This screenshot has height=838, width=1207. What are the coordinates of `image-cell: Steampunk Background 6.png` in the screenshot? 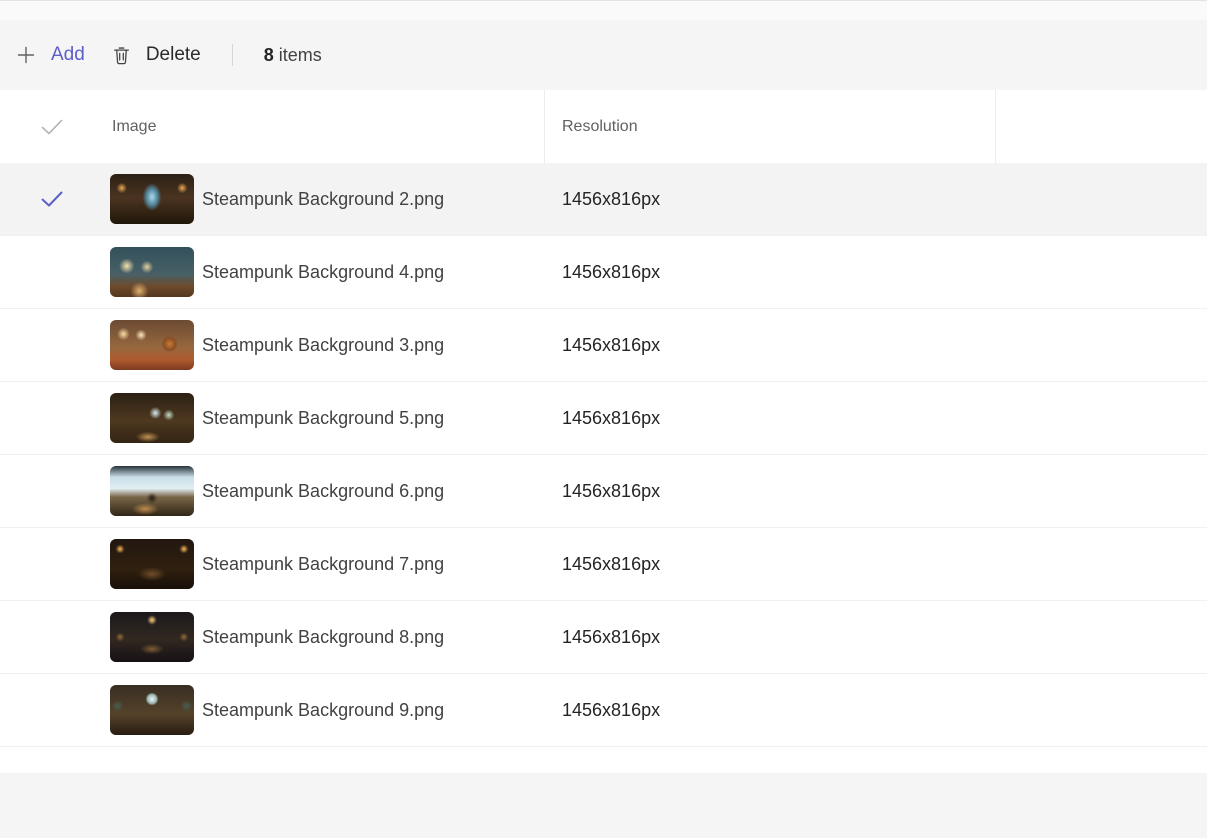 It's located at (336, 491).